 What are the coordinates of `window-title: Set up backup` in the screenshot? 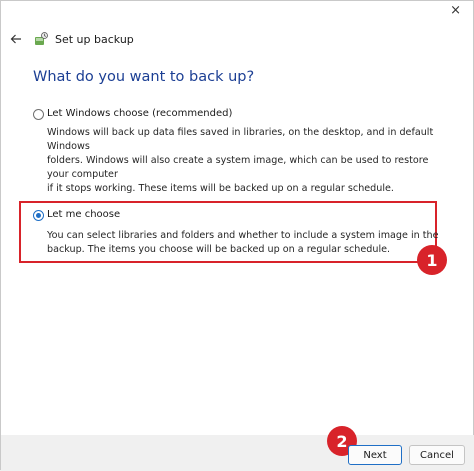 It's located at (94, 39).